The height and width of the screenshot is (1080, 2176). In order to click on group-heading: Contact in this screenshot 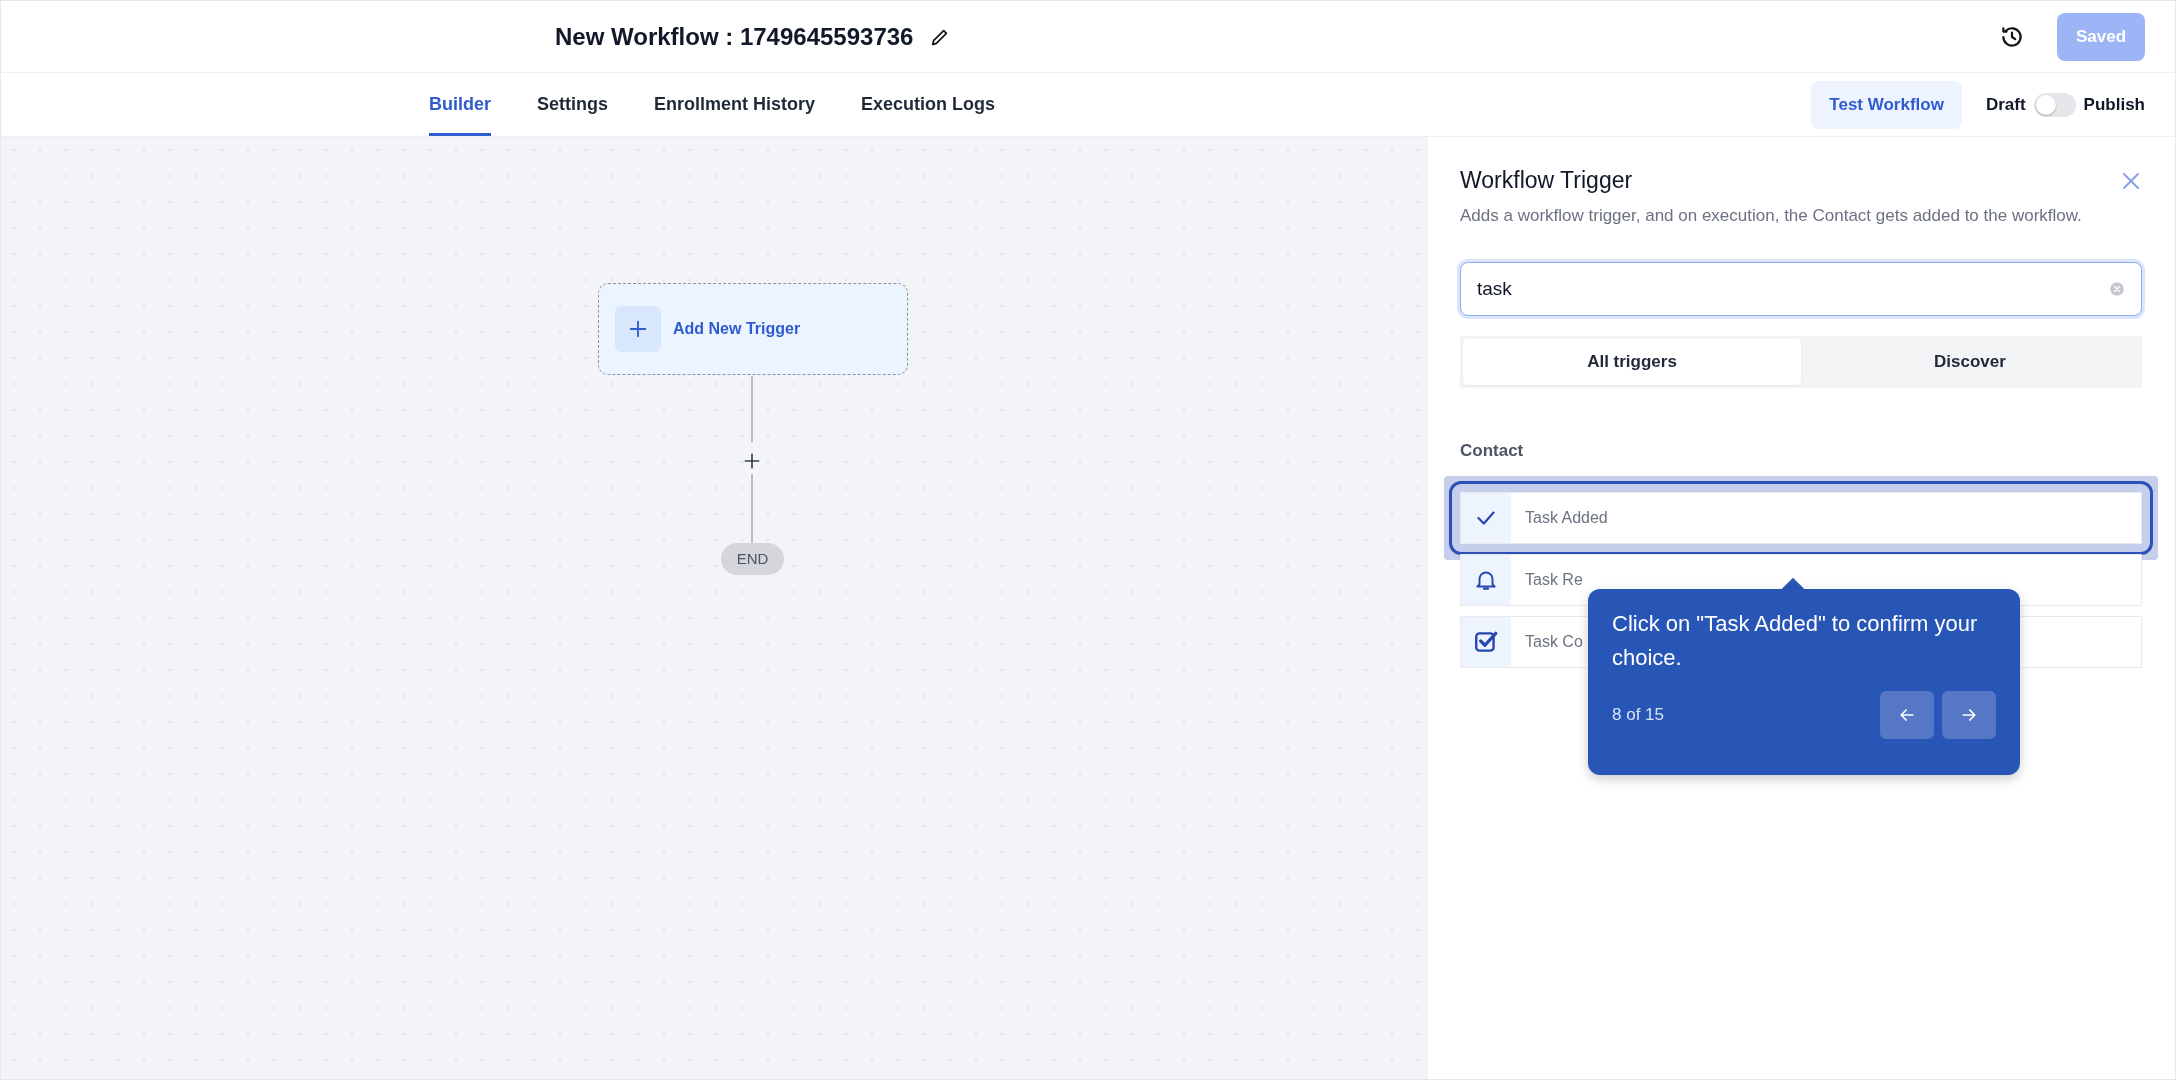, I will do `click(1492, 451)`.